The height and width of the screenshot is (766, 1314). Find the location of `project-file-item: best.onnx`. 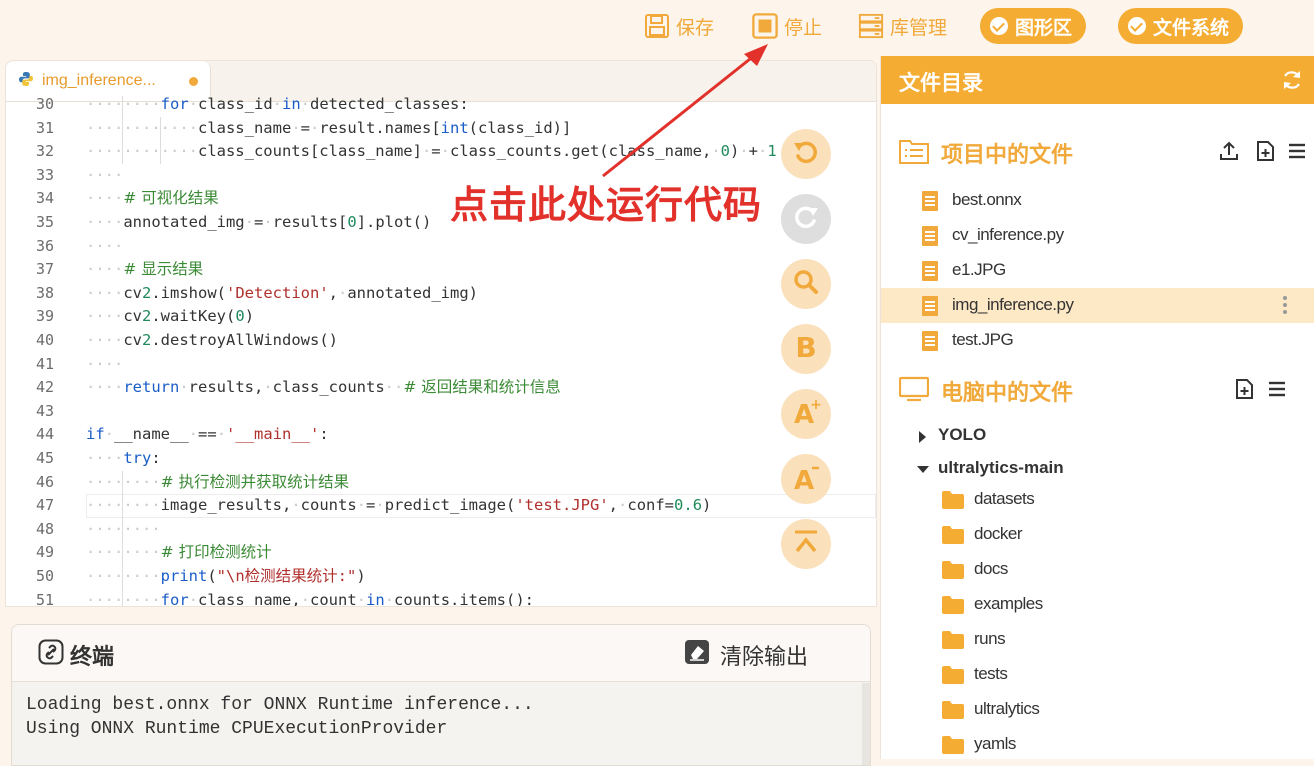

project-file-item: best.onnx is located at coordinates (1097, 200).